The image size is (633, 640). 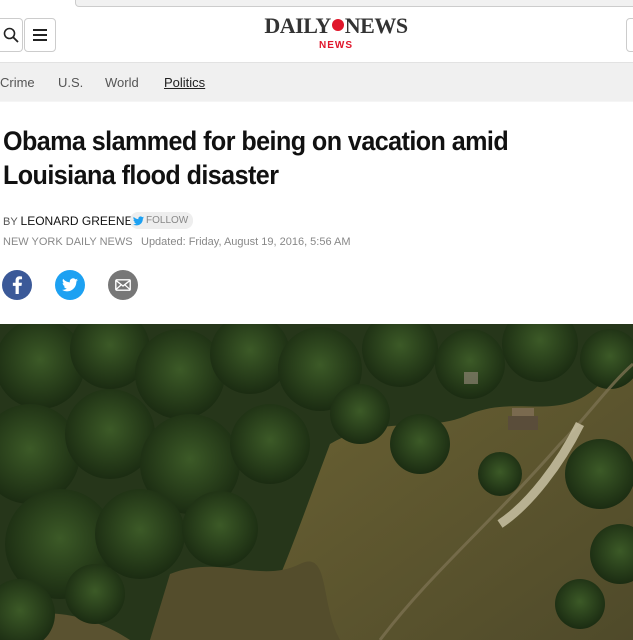 I want to click on byline: BY LEONARD GREENE, so click(x=68, y=221).